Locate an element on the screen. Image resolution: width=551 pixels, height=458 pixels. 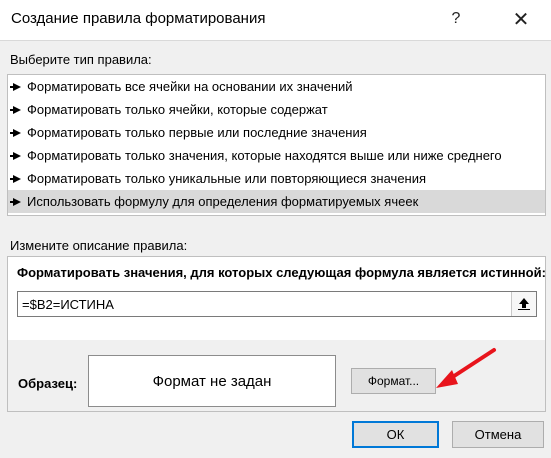
description-label: Измените описание правила: is located at coordinates (99, 245).